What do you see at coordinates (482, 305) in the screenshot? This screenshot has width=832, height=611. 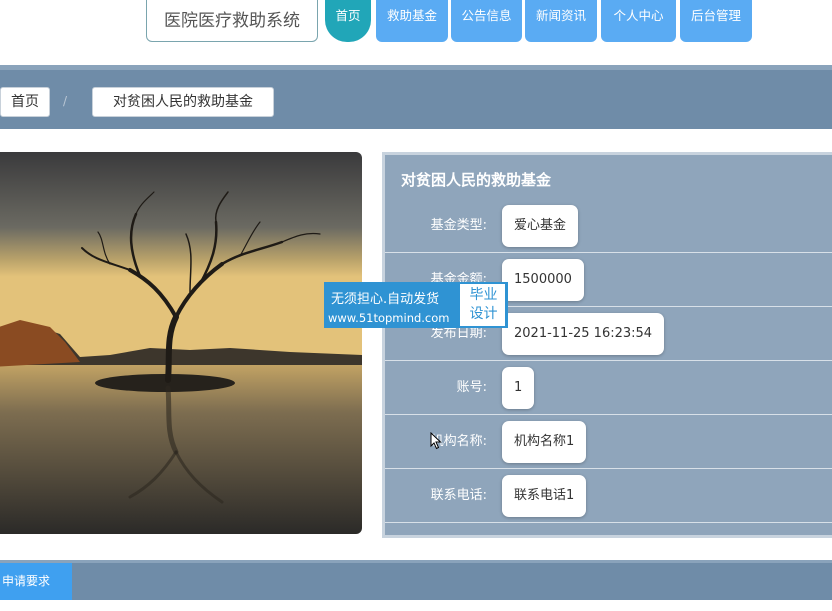 I see `watermark-badge: 毕业 设计` at bounding box center [482, 305].